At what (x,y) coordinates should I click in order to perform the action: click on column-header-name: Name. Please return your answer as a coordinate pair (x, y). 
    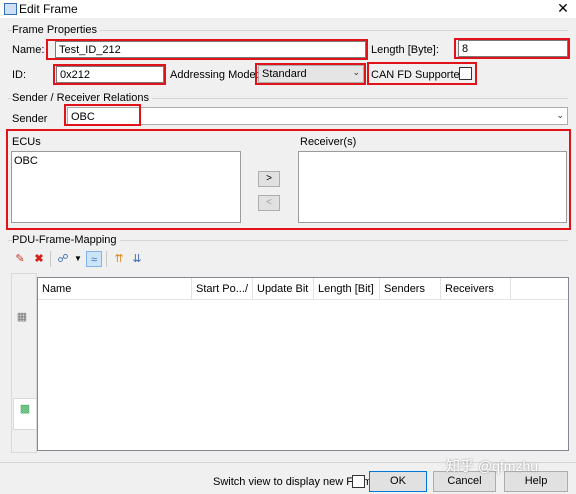
    Looking at the image, I should click on (115, 289).